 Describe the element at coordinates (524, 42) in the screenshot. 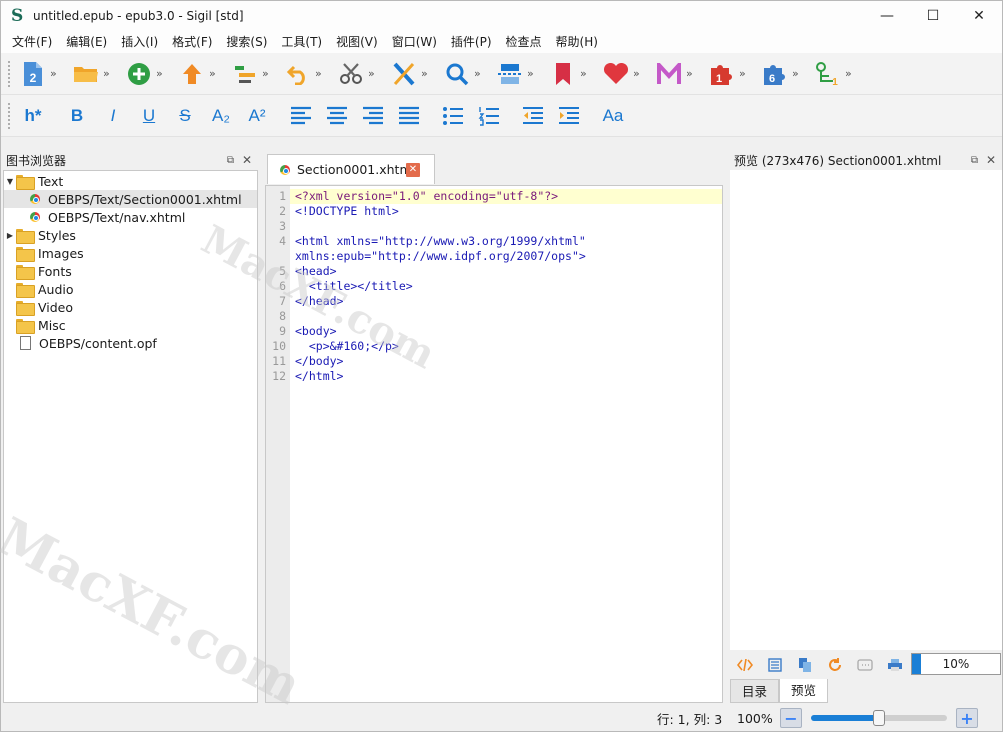

I see `menu-checkpoints: 检查点` at that location.